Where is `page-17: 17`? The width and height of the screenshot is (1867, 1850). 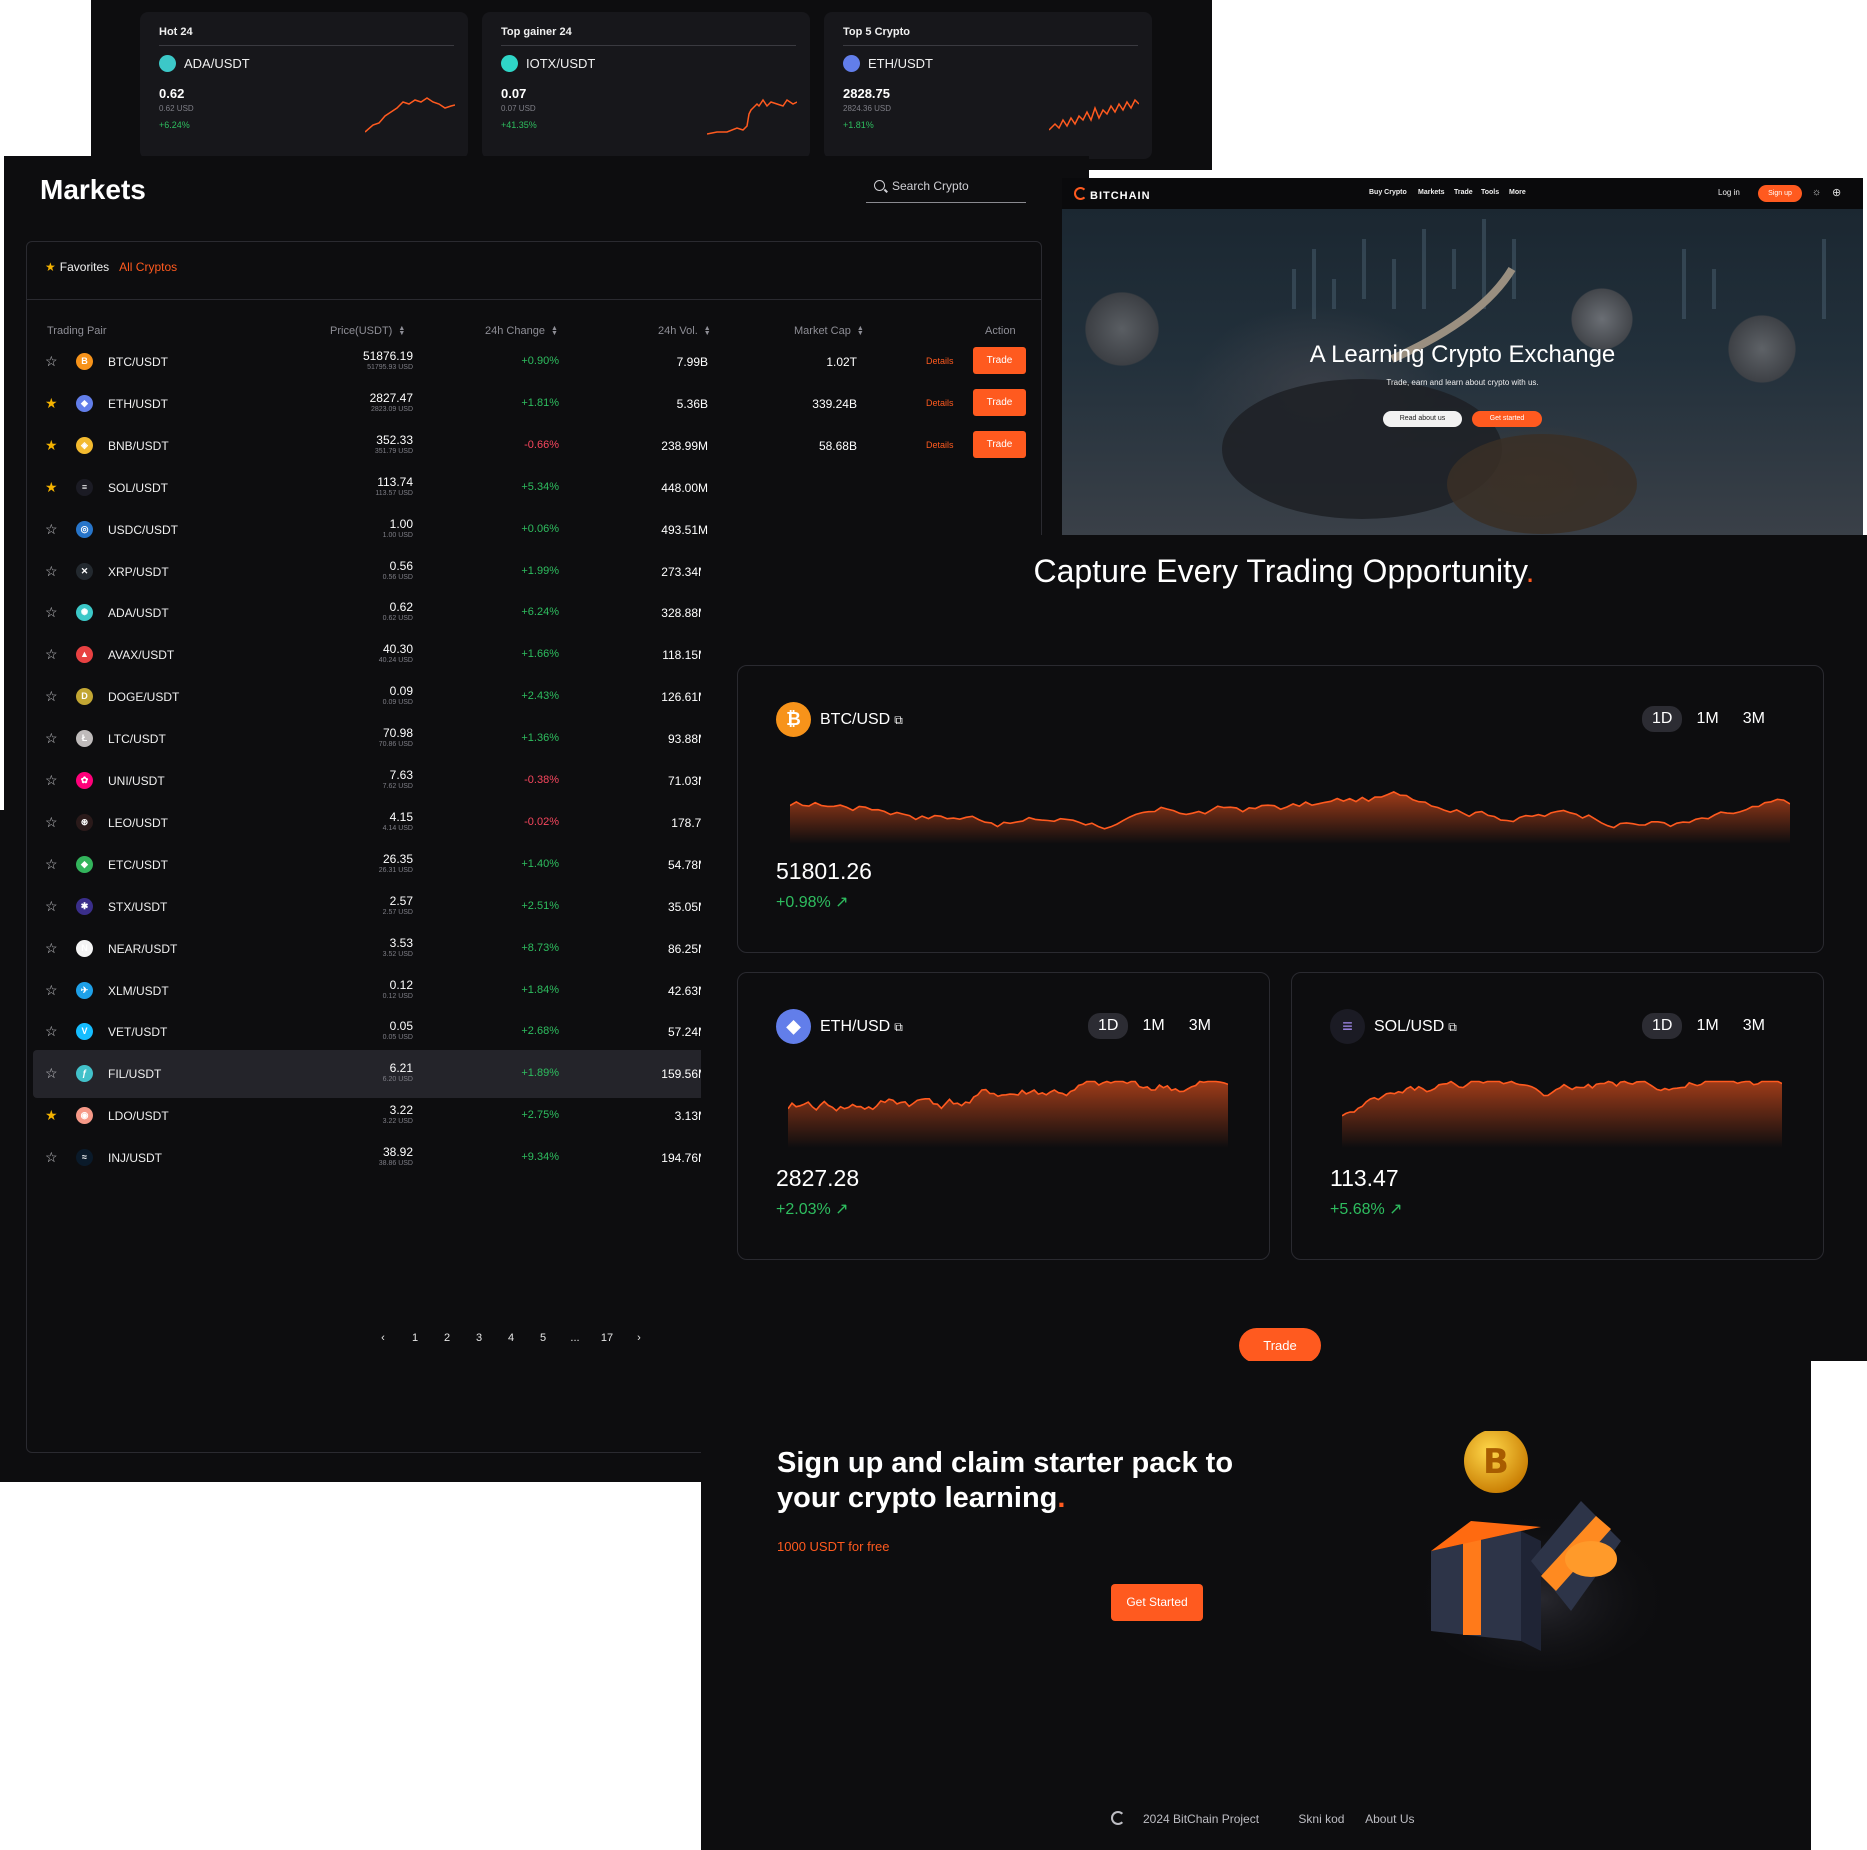
page-17: 17 is located at coordinates (607, 1338).